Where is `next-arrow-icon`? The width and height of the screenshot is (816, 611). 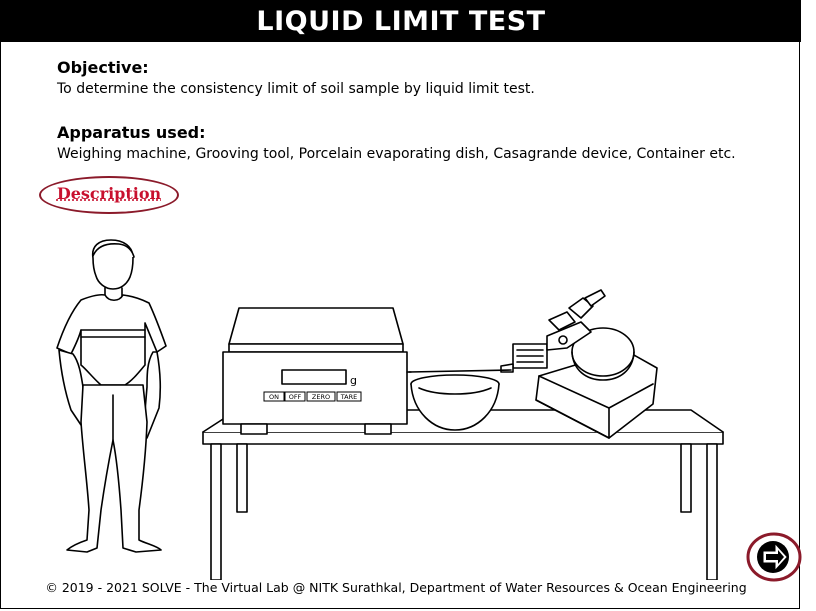 next-arrow-icon is located at coordinates (774, 557).